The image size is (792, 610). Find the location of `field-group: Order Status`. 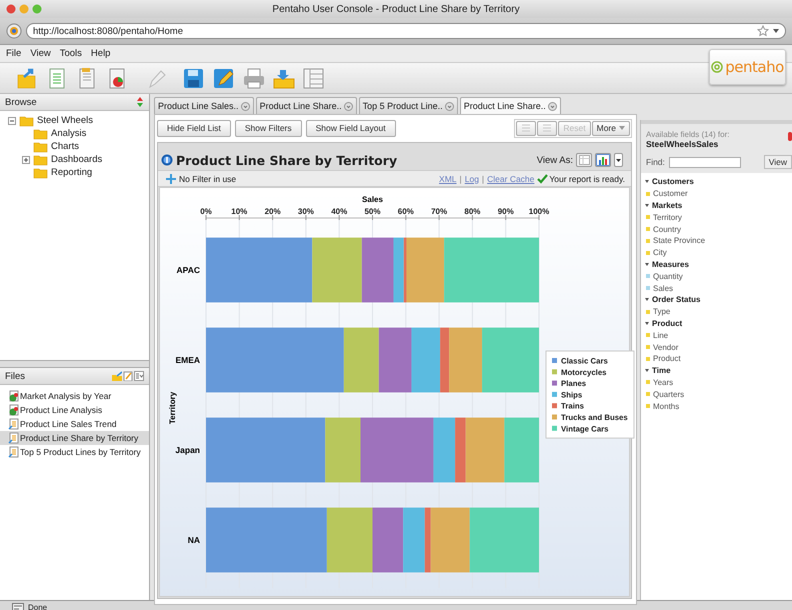

field-group: Order Status is located at coordinates (716, 300).